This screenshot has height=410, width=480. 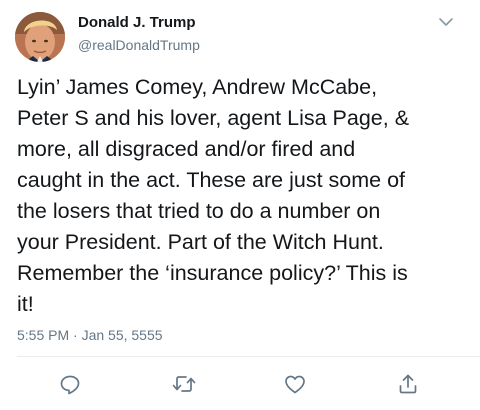 I want to click on heart-icon, so click(x=295, y=384).